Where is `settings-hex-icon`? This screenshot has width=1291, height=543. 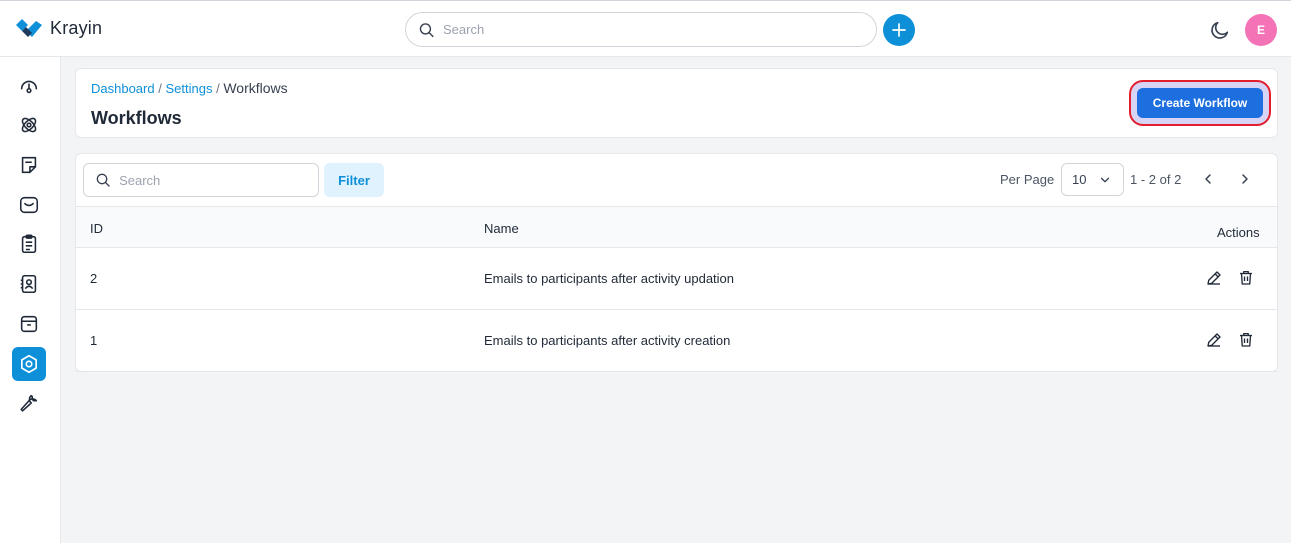
settings-hex-icon is located at coordinates (29, 364).